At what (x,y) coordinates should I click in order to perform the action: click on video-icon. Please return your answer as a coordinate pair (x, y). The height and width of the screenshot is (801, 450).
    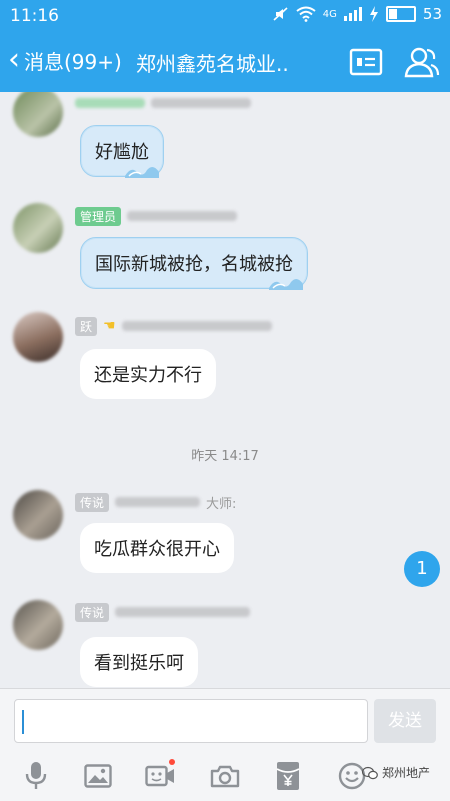
    Looking at the image, I should click on (160, 776).